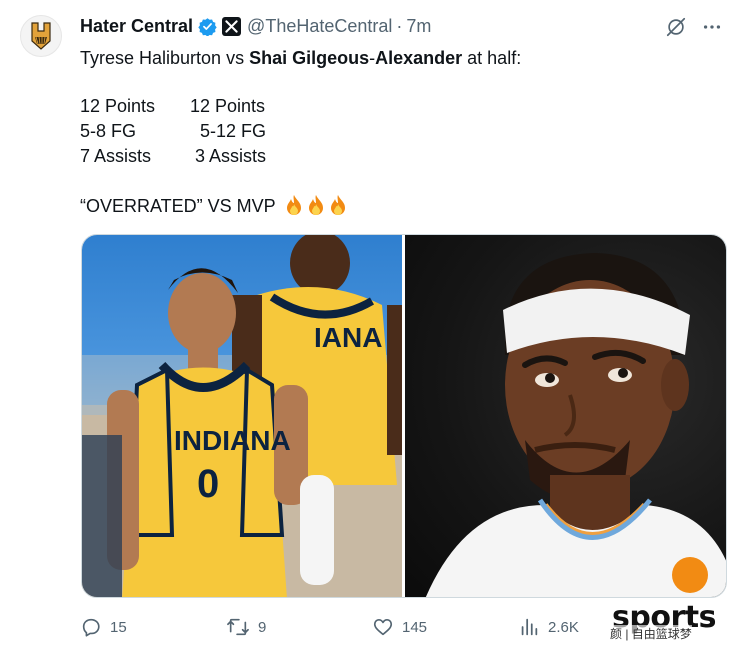 The image size is (739, 651). Describe the element at coordinates (214, 206) in the screenshot. I see `closing-line: “OVERRATED” VS MVP` at that location.